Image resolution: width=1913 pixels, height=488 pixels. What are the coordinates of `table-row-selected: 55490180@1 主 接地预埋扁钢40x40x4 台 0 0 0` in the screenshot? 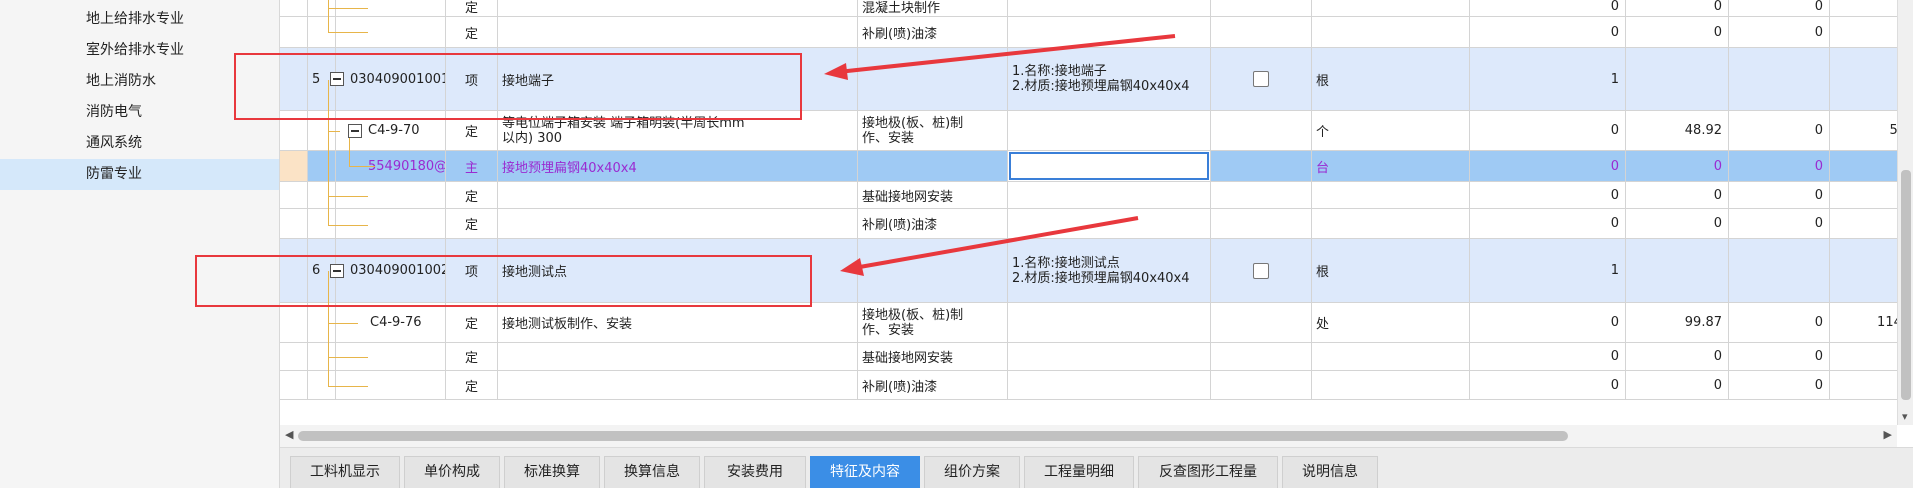 It's located at (1096, 166).